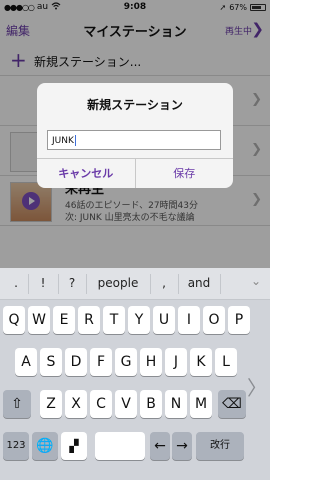 The height and width of the screenshot is (480, 320). Describe the element at coordinates (176, 362) in the screenshot. I see `key-j: J` at that location.